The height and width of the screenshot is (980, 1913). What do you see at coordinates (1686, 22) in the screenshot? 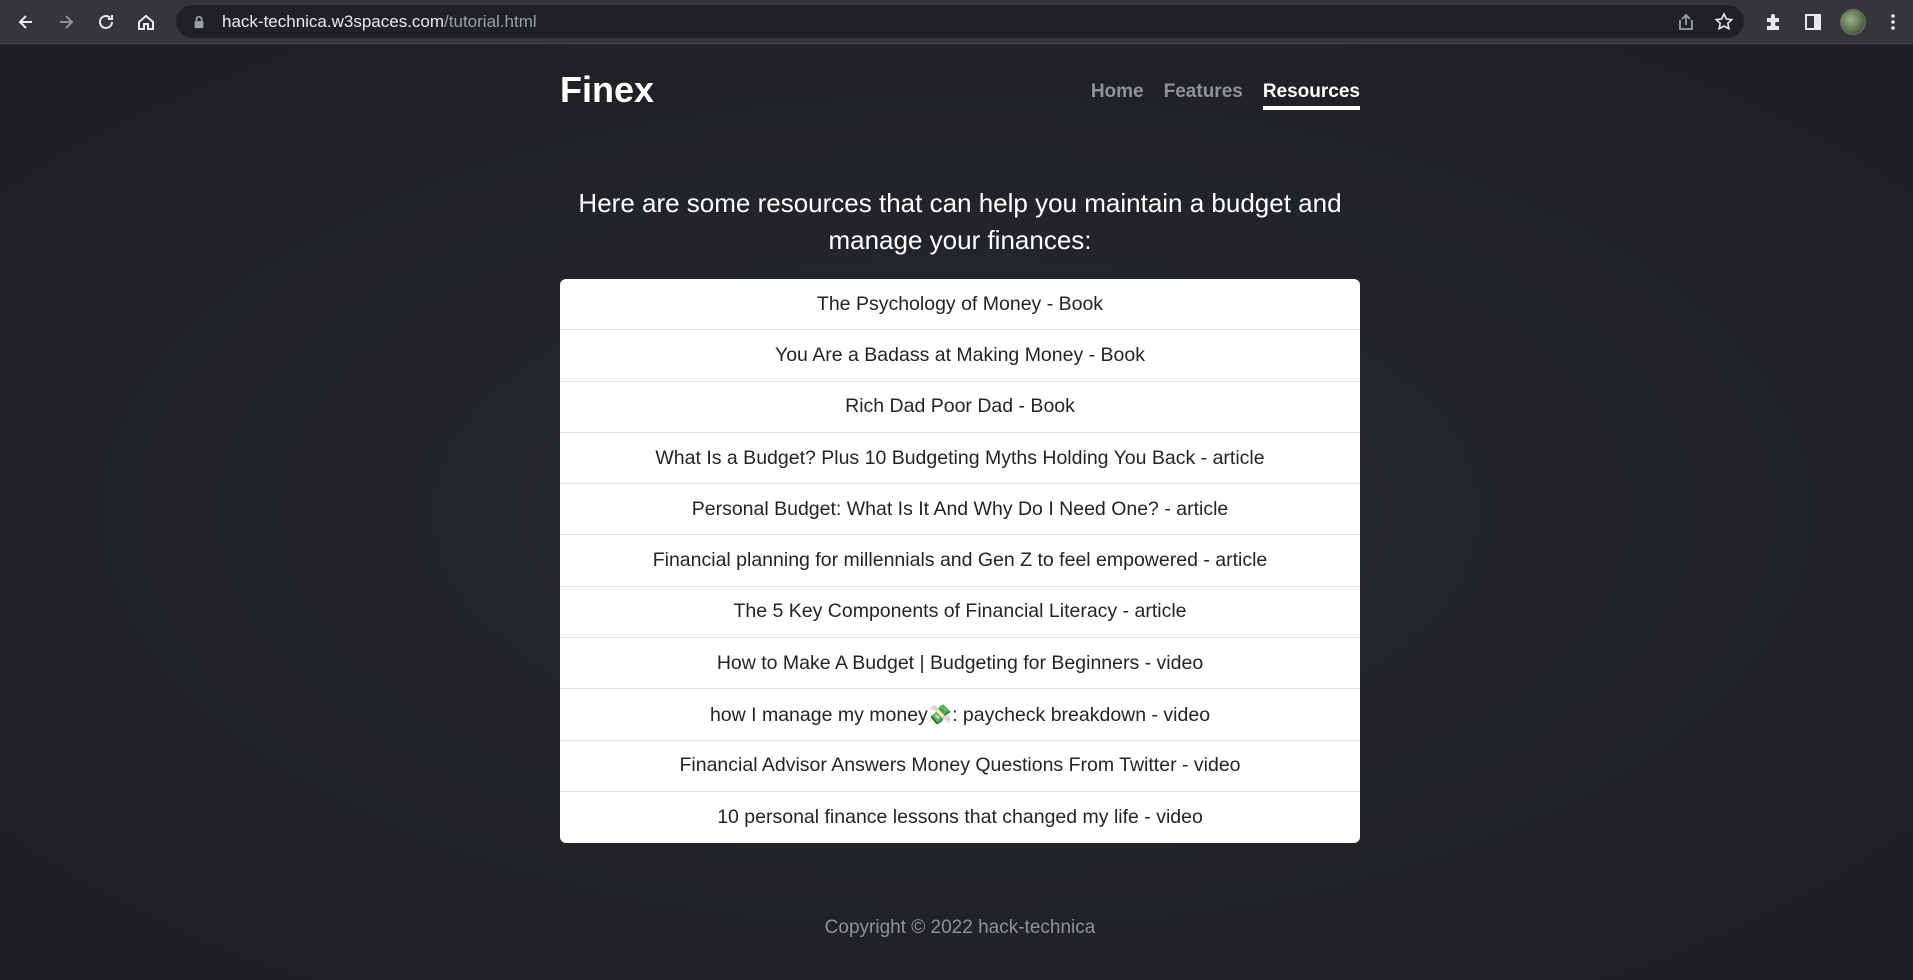
I see `share-icon` at bounding box center [1686, 22].